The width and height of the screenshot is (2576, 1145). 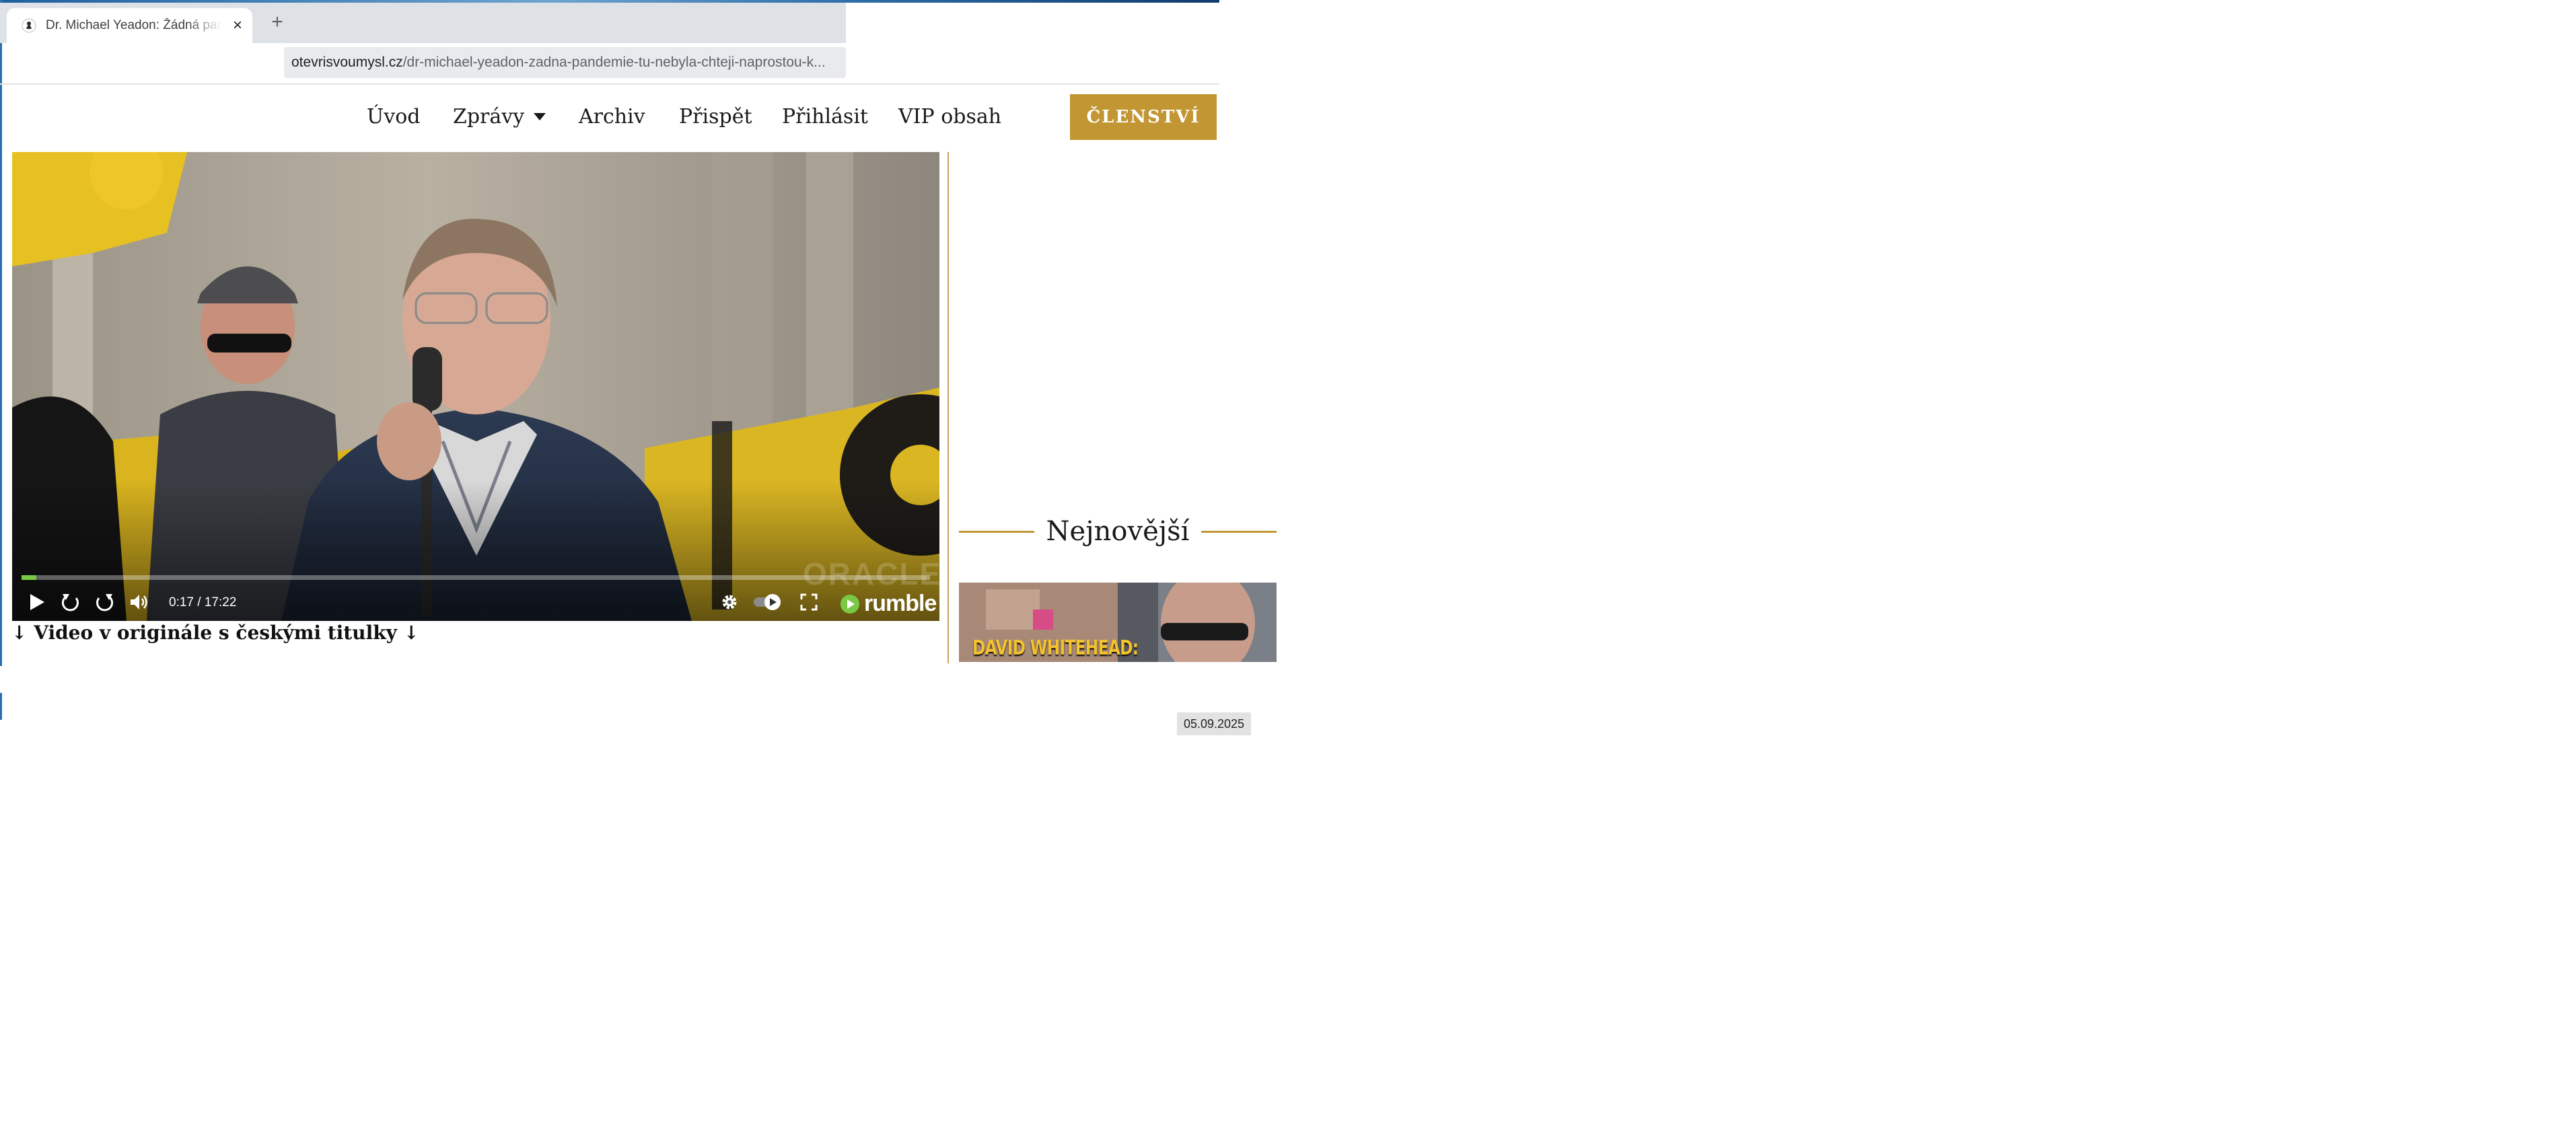 What do you see at coordinates (140, 602) in the screenshot?
I see `volume-icon` at bounding box center [140, 602].